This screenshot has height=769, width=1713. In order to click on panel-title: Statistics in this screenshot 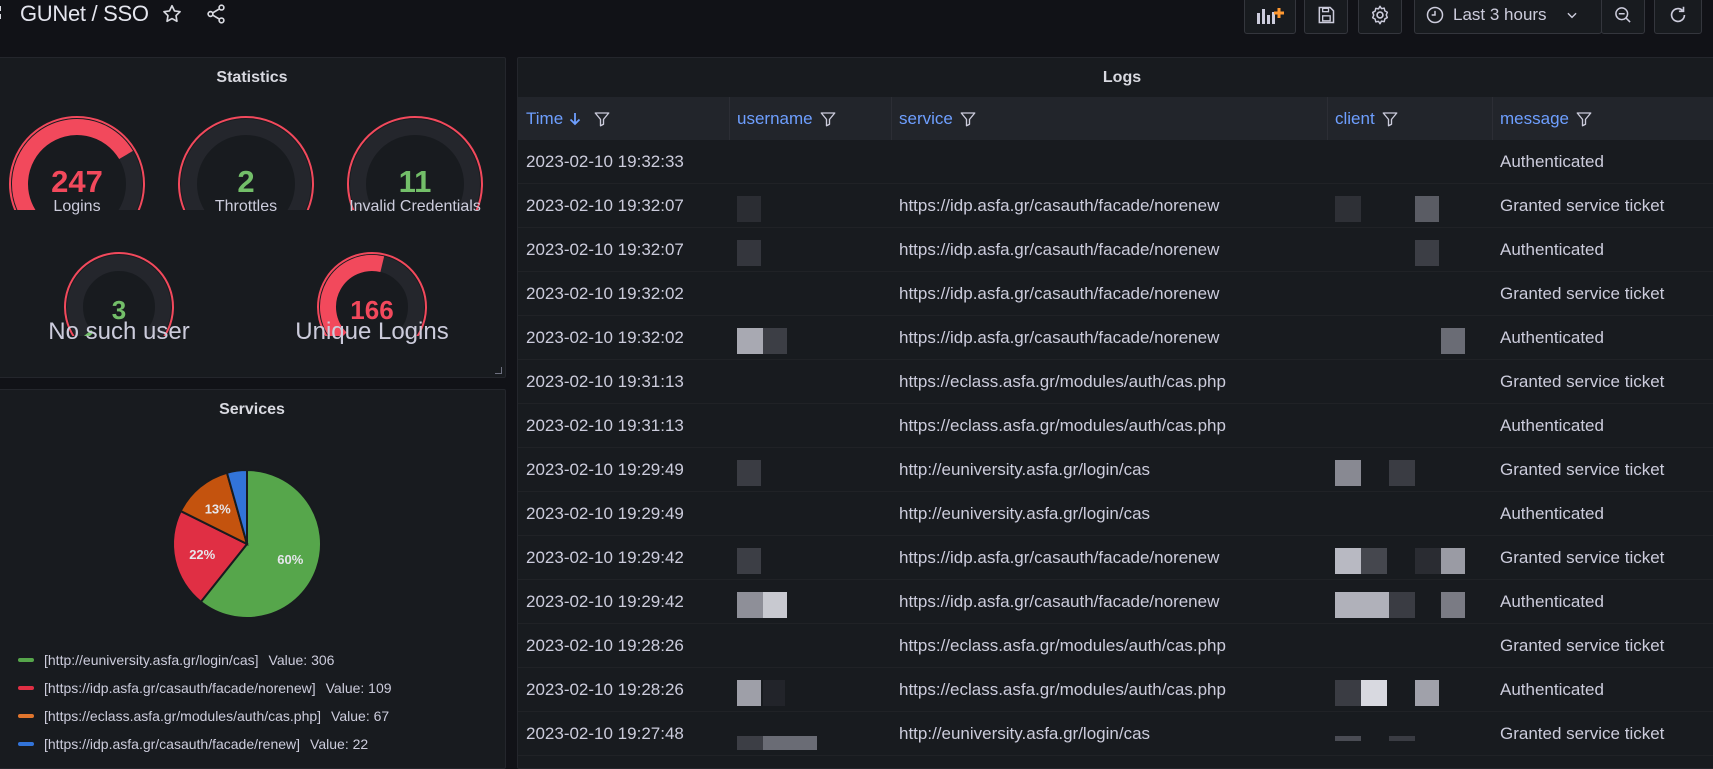, I will do `click(252, 77)`.